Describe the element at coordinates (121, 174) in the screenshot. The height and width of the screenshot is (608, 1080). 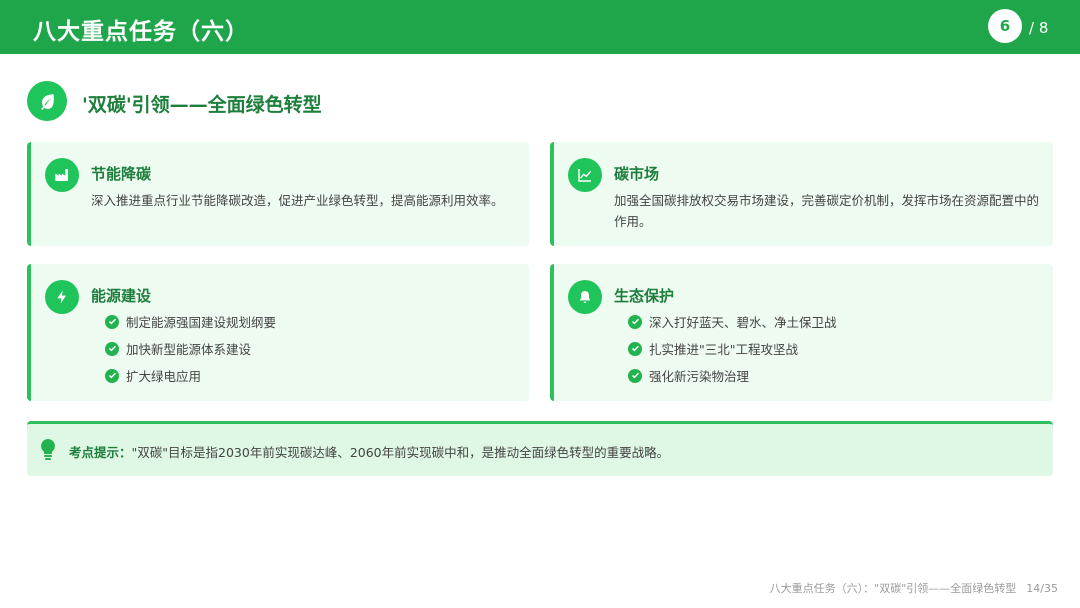
I see `card-title: 节能降碳` at that location.